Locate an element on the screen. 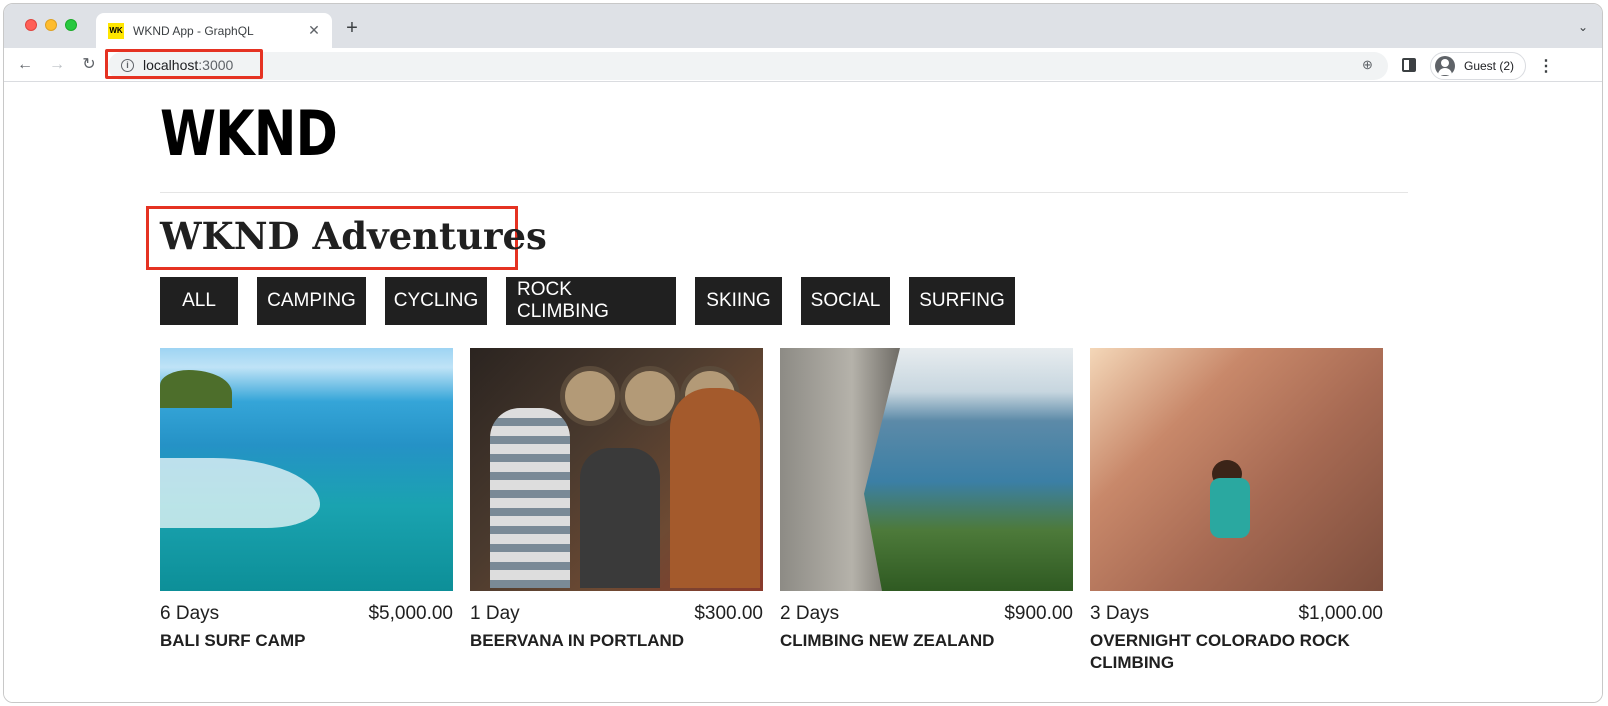 This screenshot has height=706, width=1608. card-price: $1,000.00 is located at coordinates (1340, 613).